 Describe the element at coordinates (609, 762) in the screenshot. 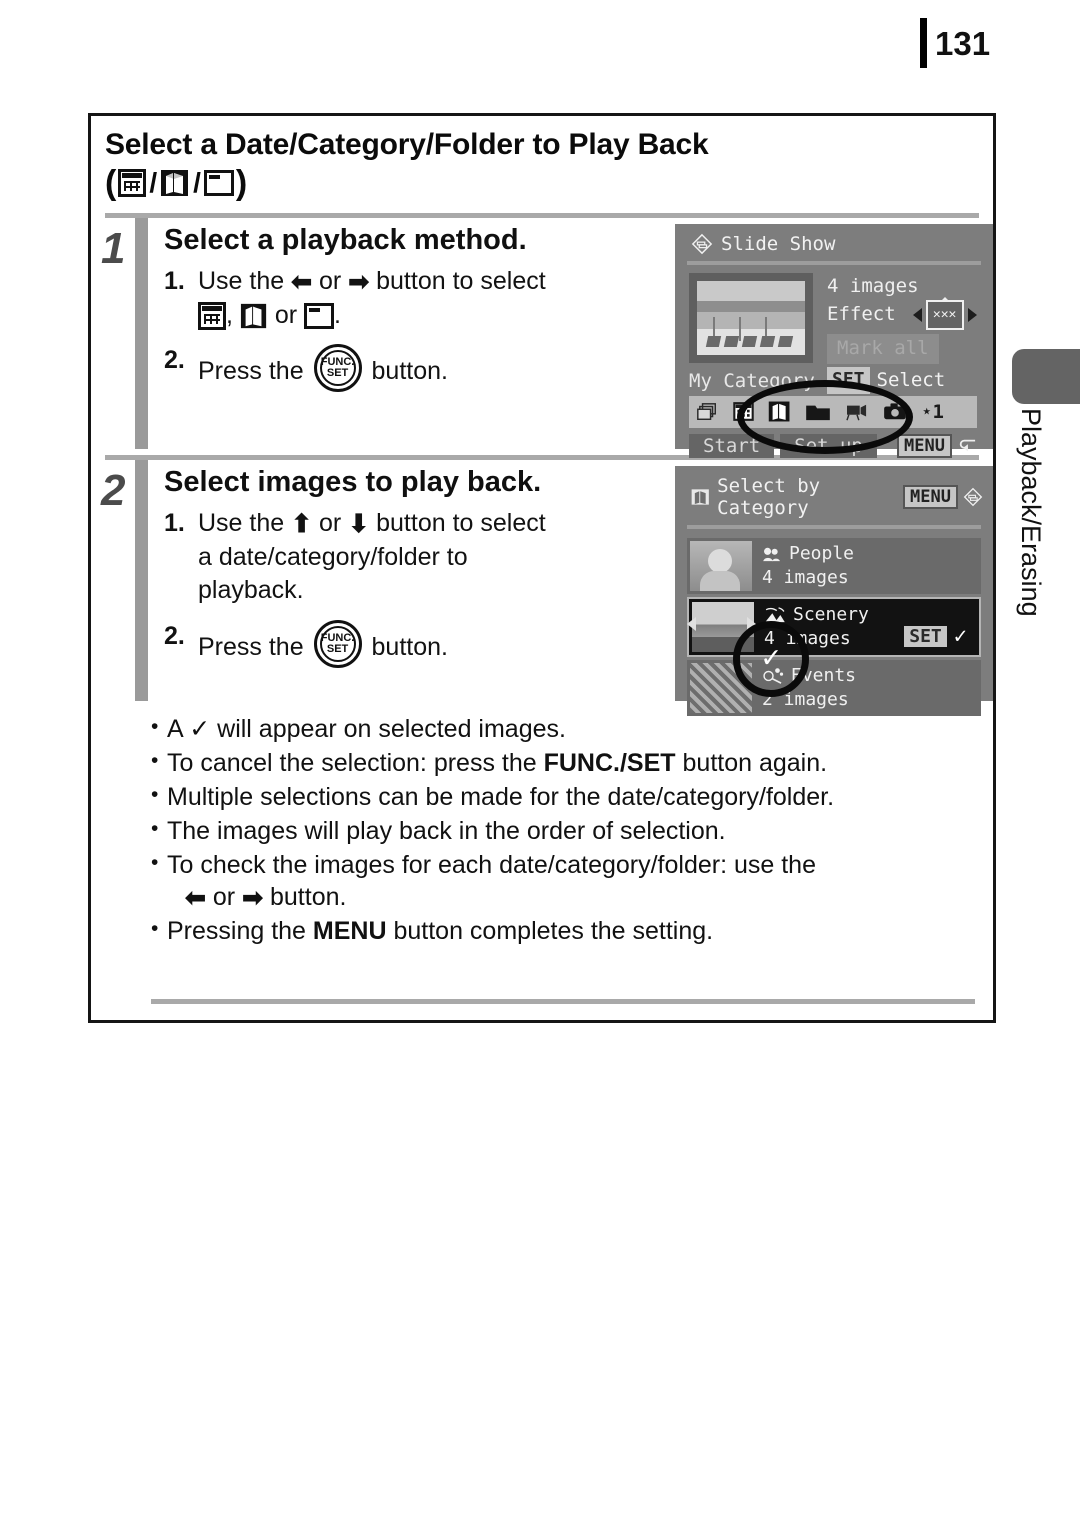

I see `note-2-funcset: FUNC./SET` at that location.